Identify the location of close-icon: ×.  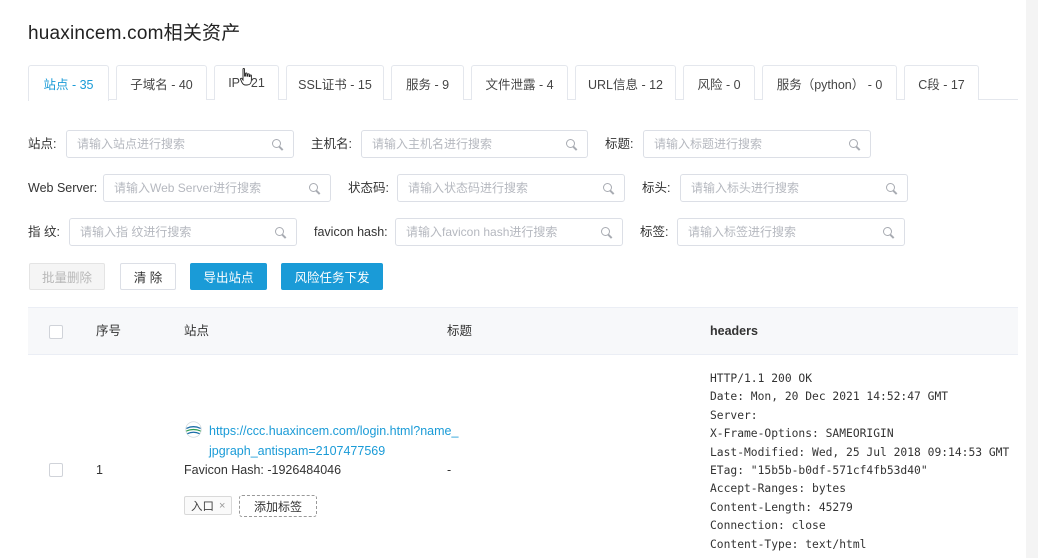
(222, 506).